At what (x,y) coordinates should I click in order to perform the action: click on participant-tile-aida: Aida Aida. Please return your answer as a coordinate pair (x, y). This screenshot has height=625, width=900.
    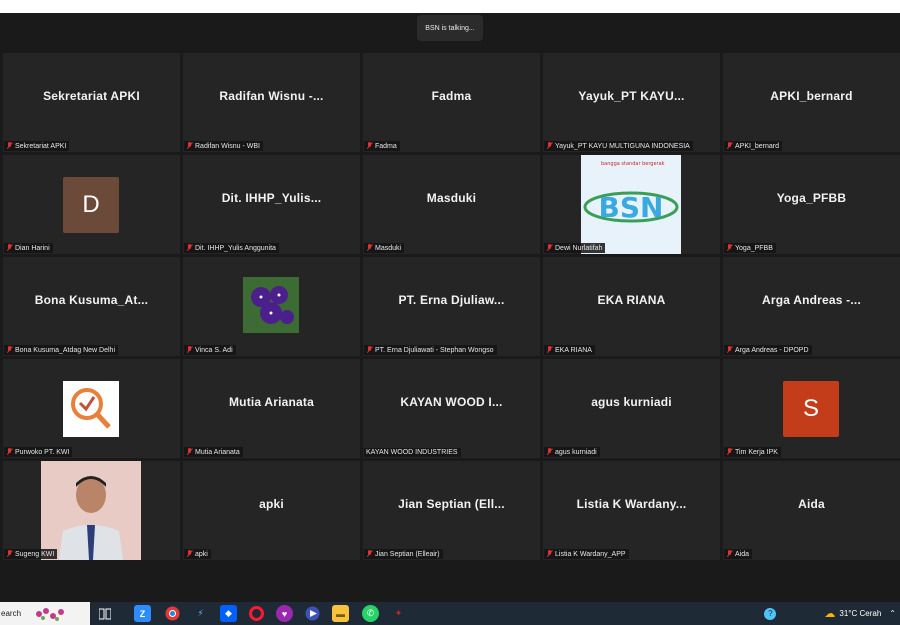
    Looking at the image, I should click on (811, 510).